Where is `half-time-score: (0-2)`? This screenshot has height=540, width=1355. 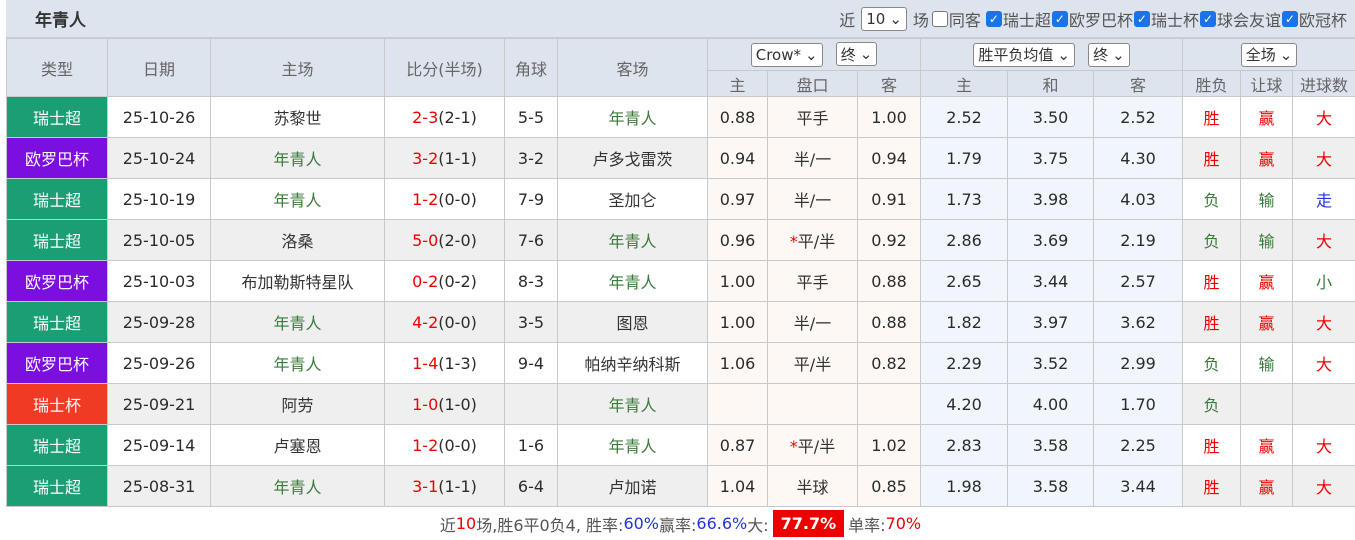
half-time-score: (0-2) is located at coordinates (457, 281).